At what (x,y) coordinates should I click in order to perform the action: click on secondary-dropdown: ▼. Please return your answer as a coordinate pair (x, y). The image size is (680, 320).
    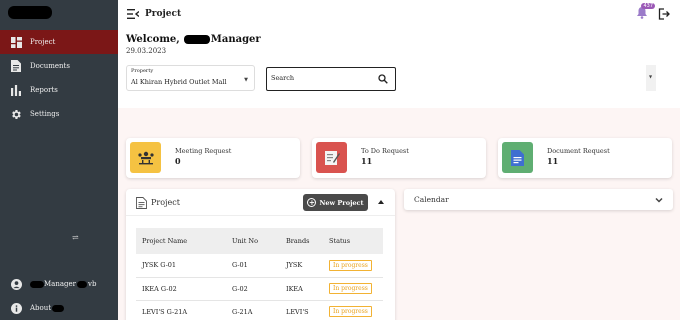
    Looking at the image, I should click on (651, 78).